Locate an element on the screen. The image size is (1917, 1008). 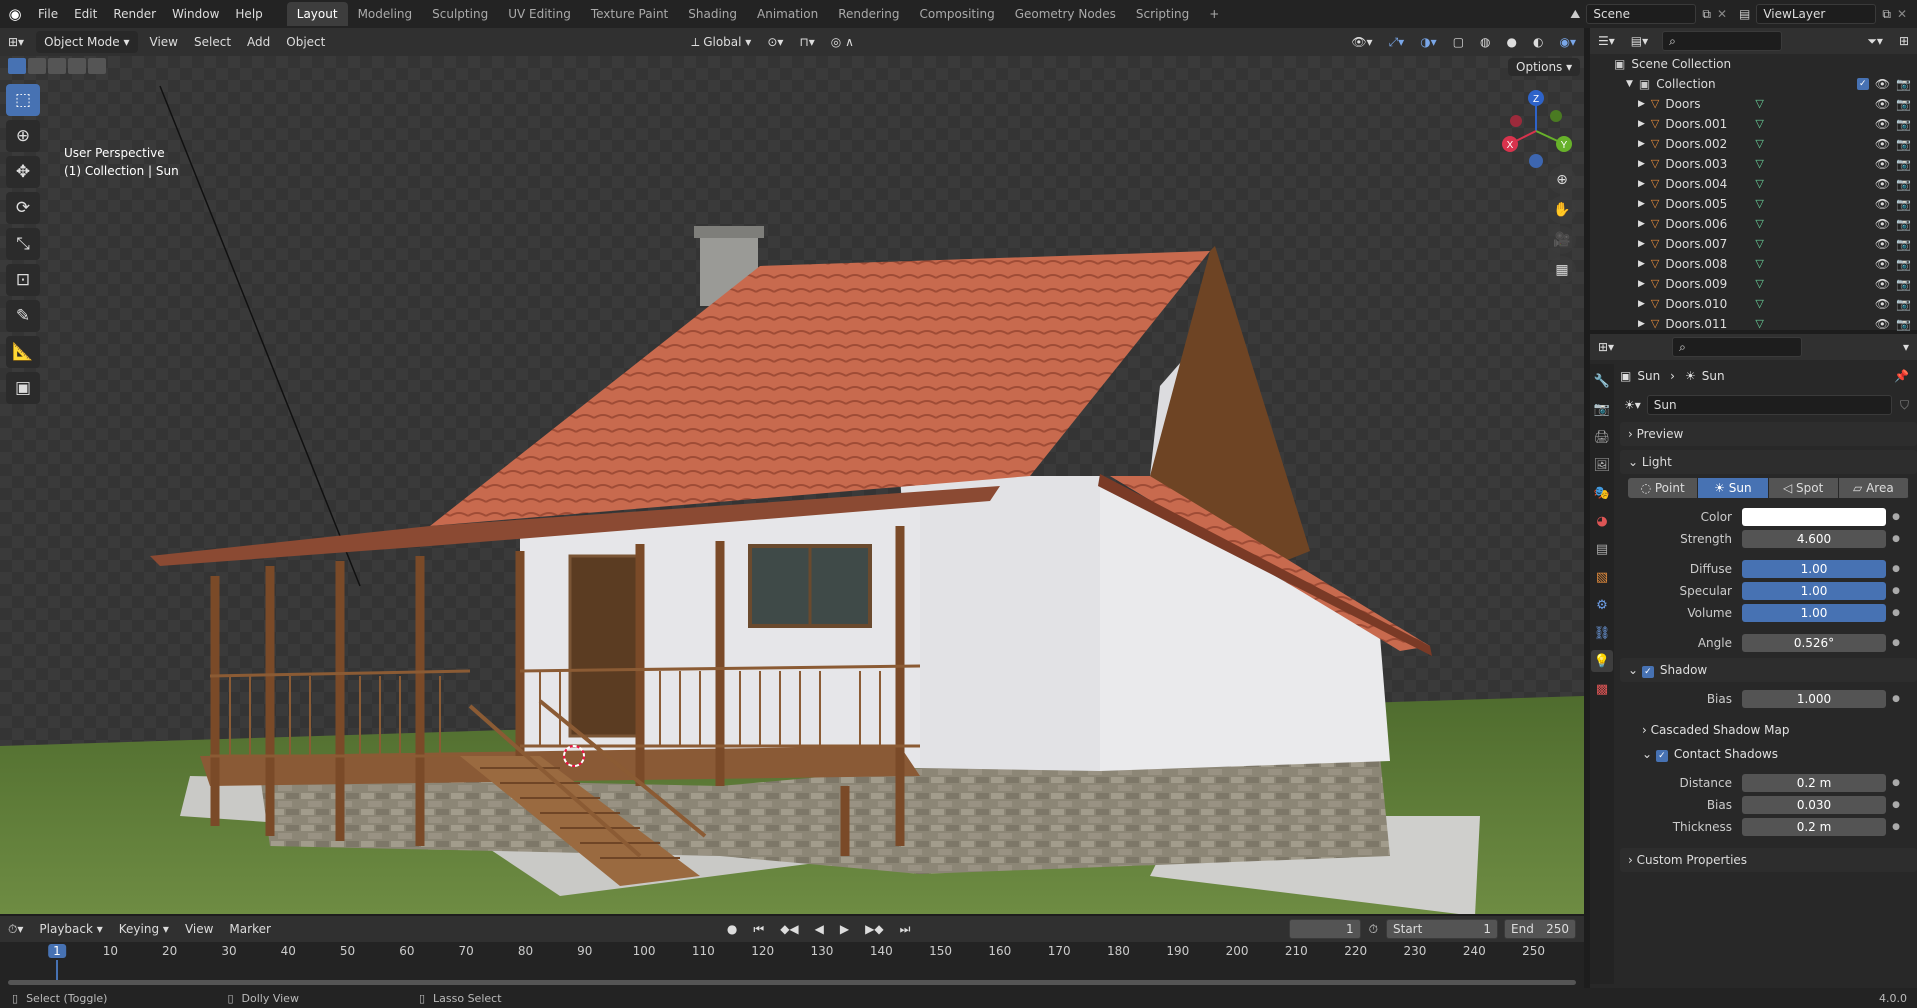
ortho-toggle-icon: ▦ is located at coordinates (1562, 270).